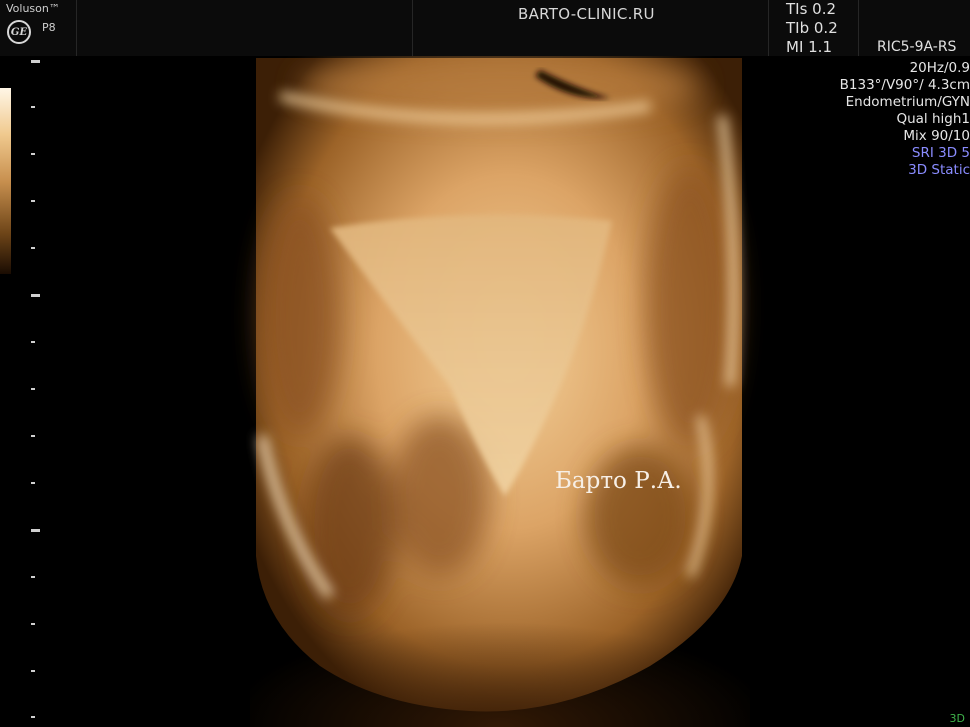 The image size is (970, 727). What do you see at coordinates (809, 47) in the screenshot?
I see `mechanical-index: MI 1.1` at bounding box center [809, 47].